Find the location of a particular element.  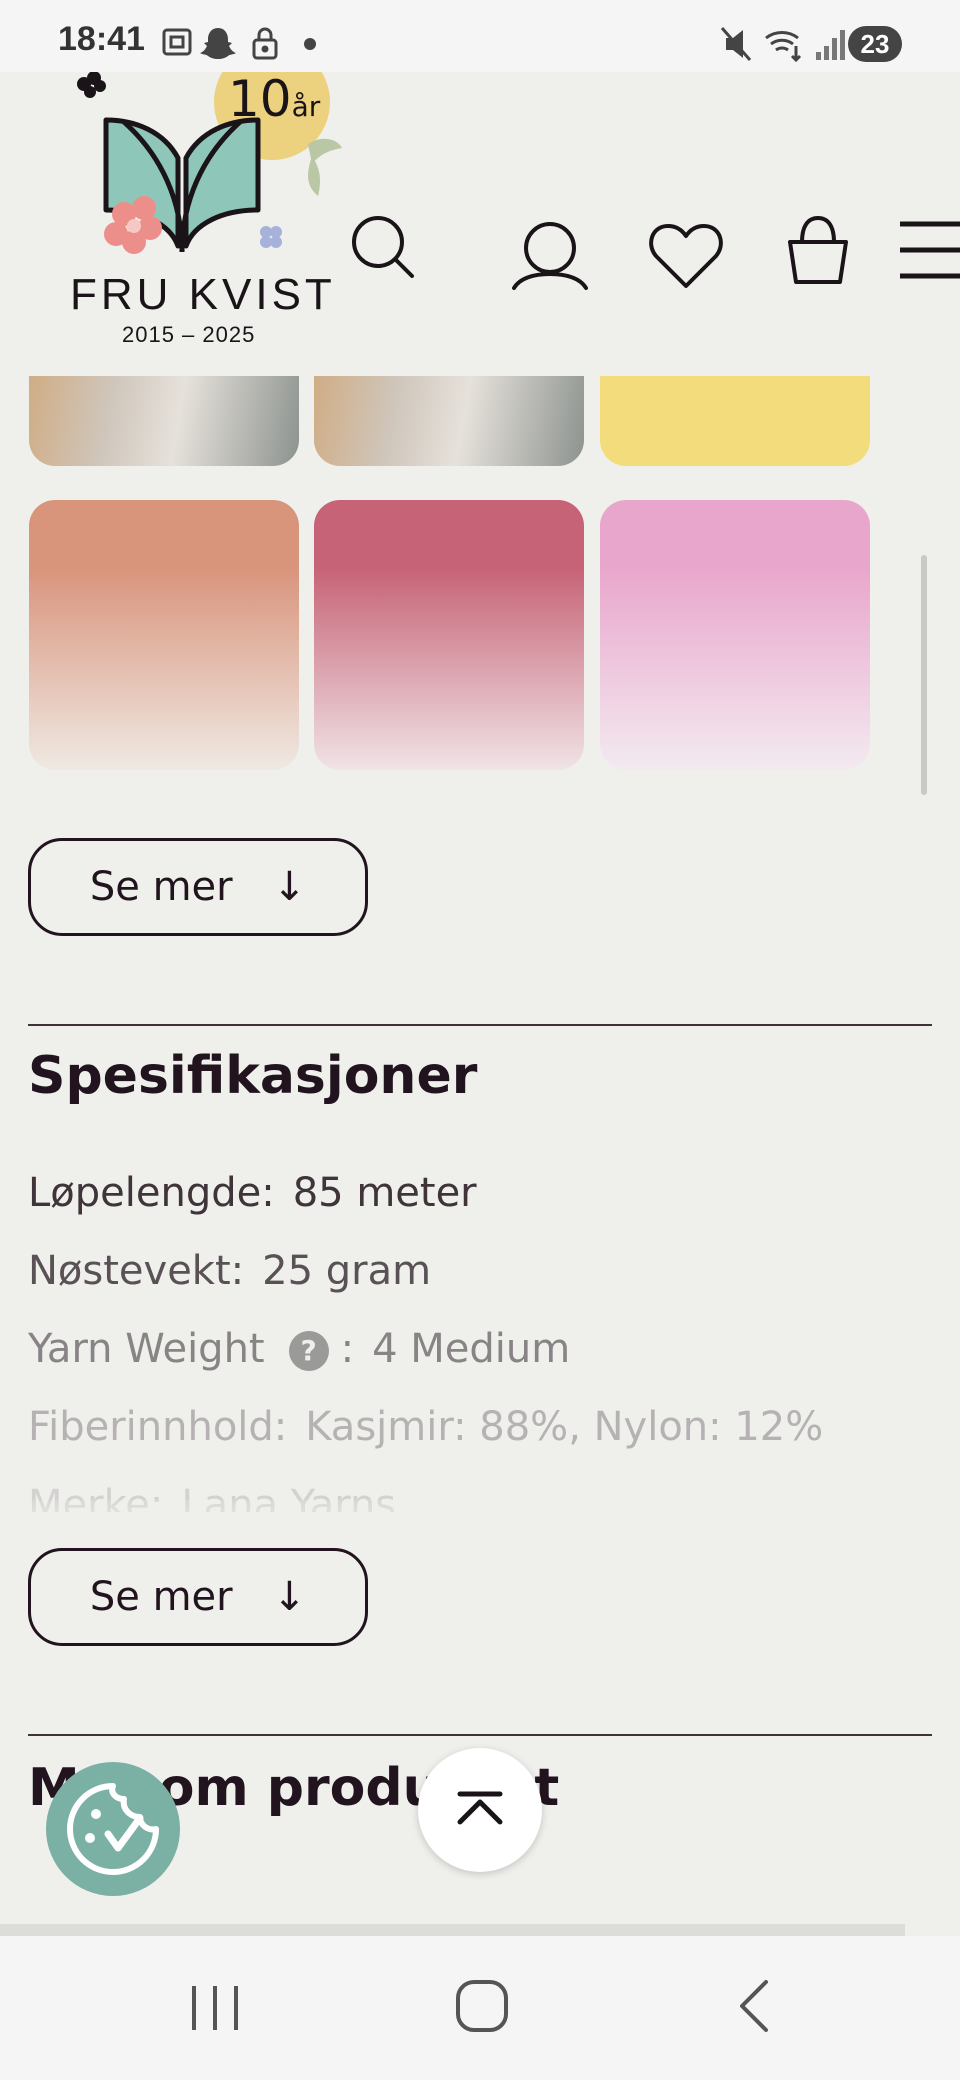

wifi-icon is located at coordinates (783, 47).